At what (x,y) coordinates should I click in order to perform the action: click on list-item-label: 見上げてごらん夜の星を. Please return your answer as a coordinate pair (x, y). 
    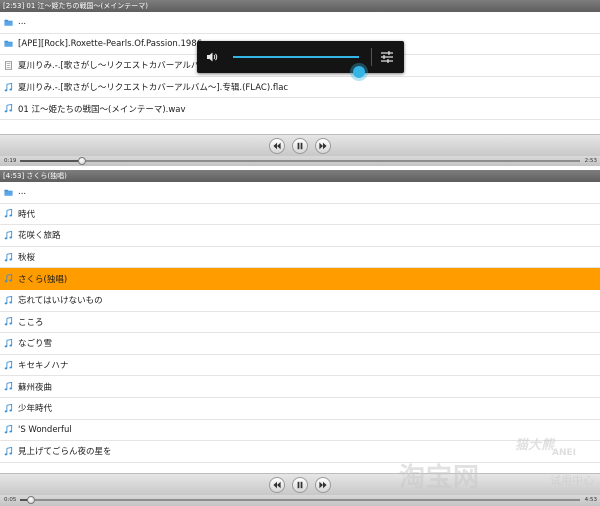
    Looking at the image, I should click on (65, 452).